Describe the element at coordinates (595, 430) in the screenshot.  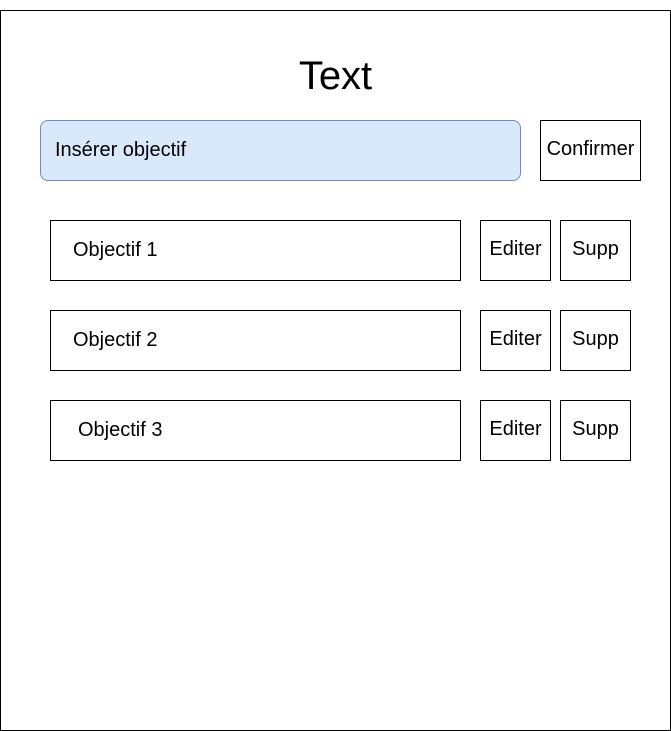
I see `delete-button-3: Supp` at that location.